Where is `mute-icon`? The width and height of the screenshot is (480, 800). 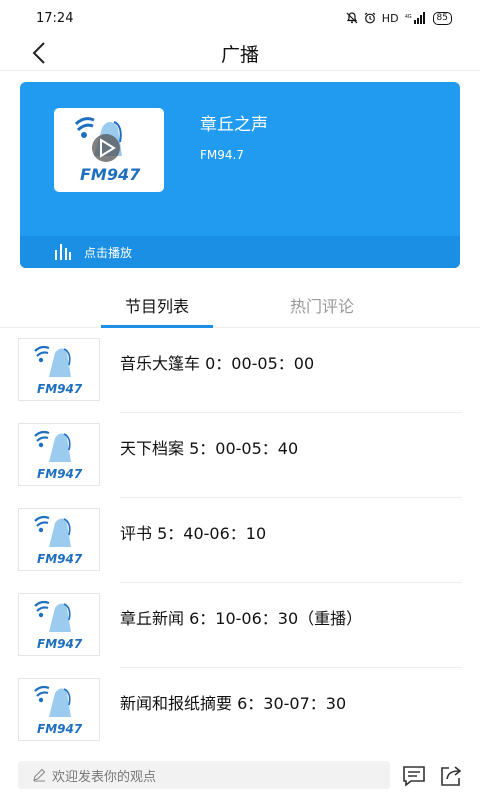
mute-icon is located at coordinates (352, 18).